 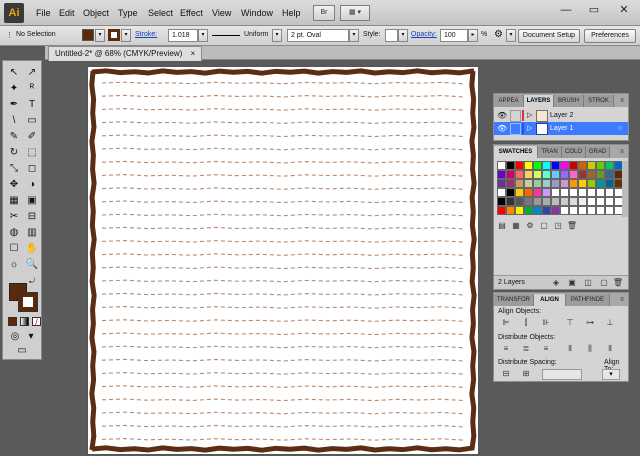 I want to click on menu-type: Type, so click(x=128, y=13).